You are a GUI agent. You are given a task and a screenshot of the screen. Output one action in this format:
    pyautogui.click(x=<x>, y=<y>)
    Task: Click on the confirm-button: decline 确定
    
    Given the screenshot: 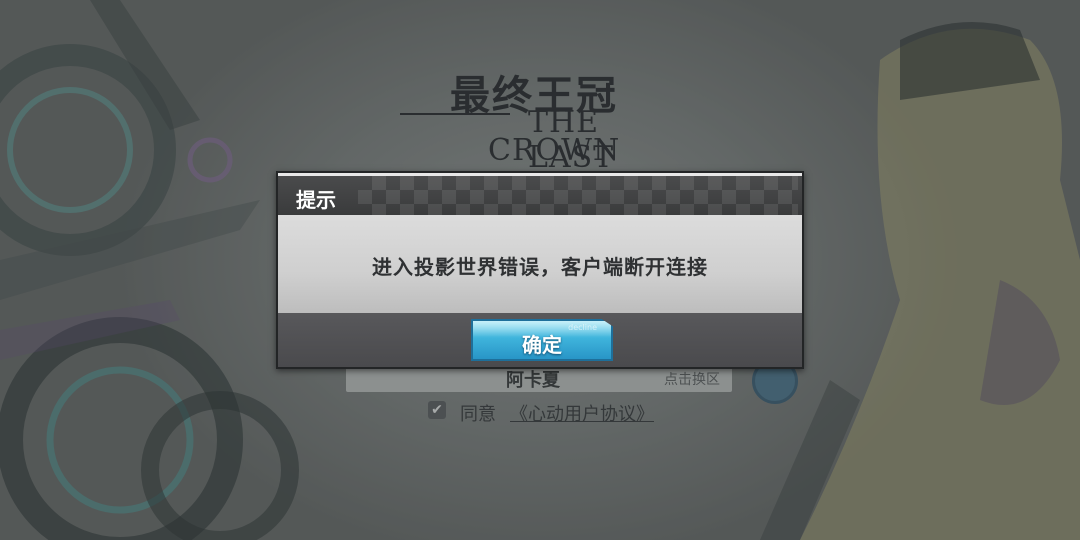 What is the action you would take?
    pyautogui.click(x=542, y=340)
    